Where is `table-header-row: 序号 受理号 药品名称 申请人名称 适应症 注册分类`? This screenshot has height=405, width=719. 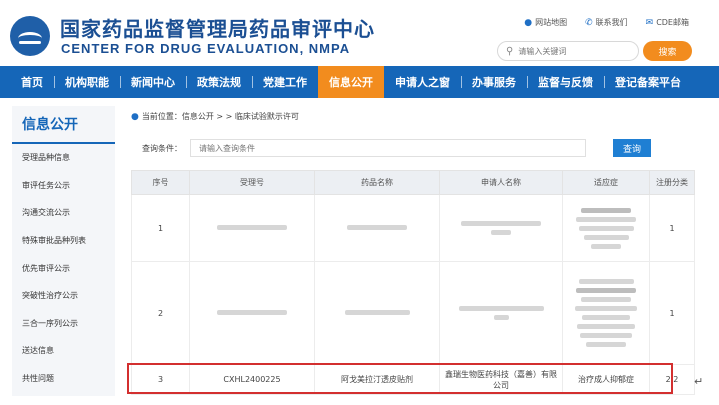 table-header-row: 序号 受理号 药品名称 申请人名称 适应症 注册分类 is located at coordinates (413, 182).